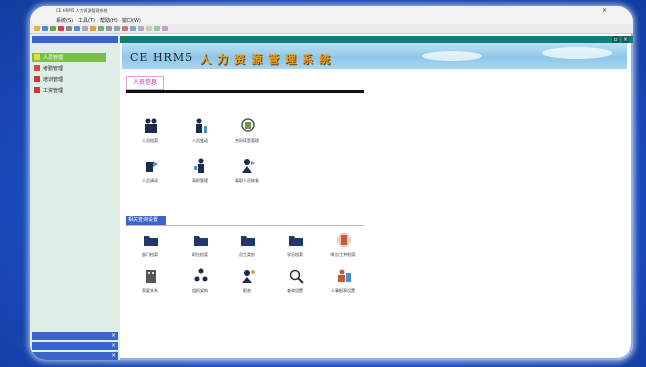  What do you see at coordinates (201, 275) in the screenshot?
I see `org-chart-icon` at bounding box center [201, 275].